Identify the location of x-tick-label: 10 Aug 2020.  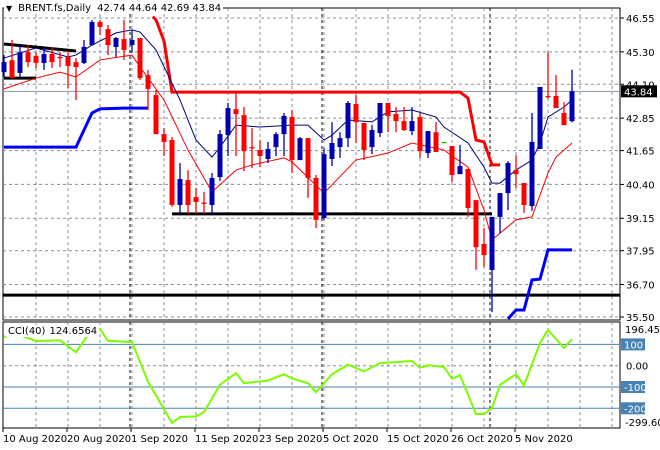
(35, 439).